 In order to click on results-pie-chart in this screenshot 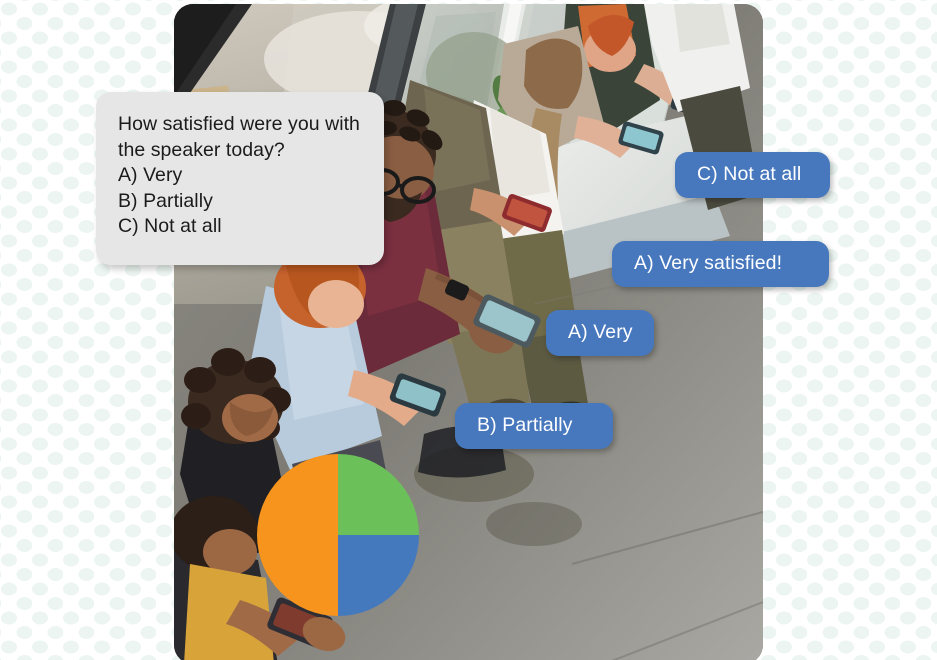, I will do `click(338, 535)`.